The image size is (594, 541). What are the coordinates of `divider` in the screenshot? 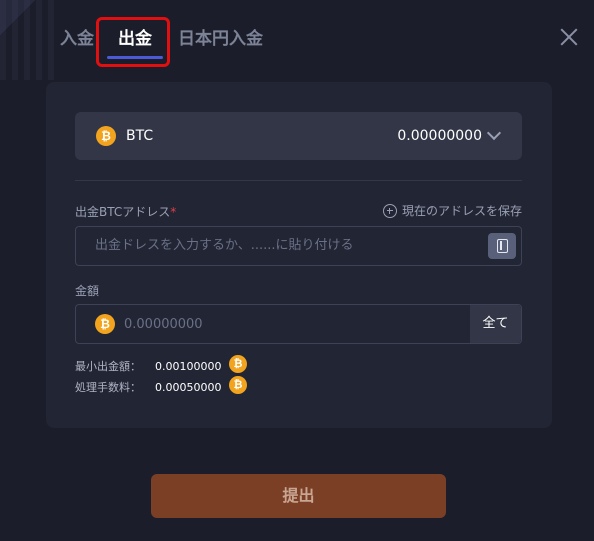 It's located at (298, 180).